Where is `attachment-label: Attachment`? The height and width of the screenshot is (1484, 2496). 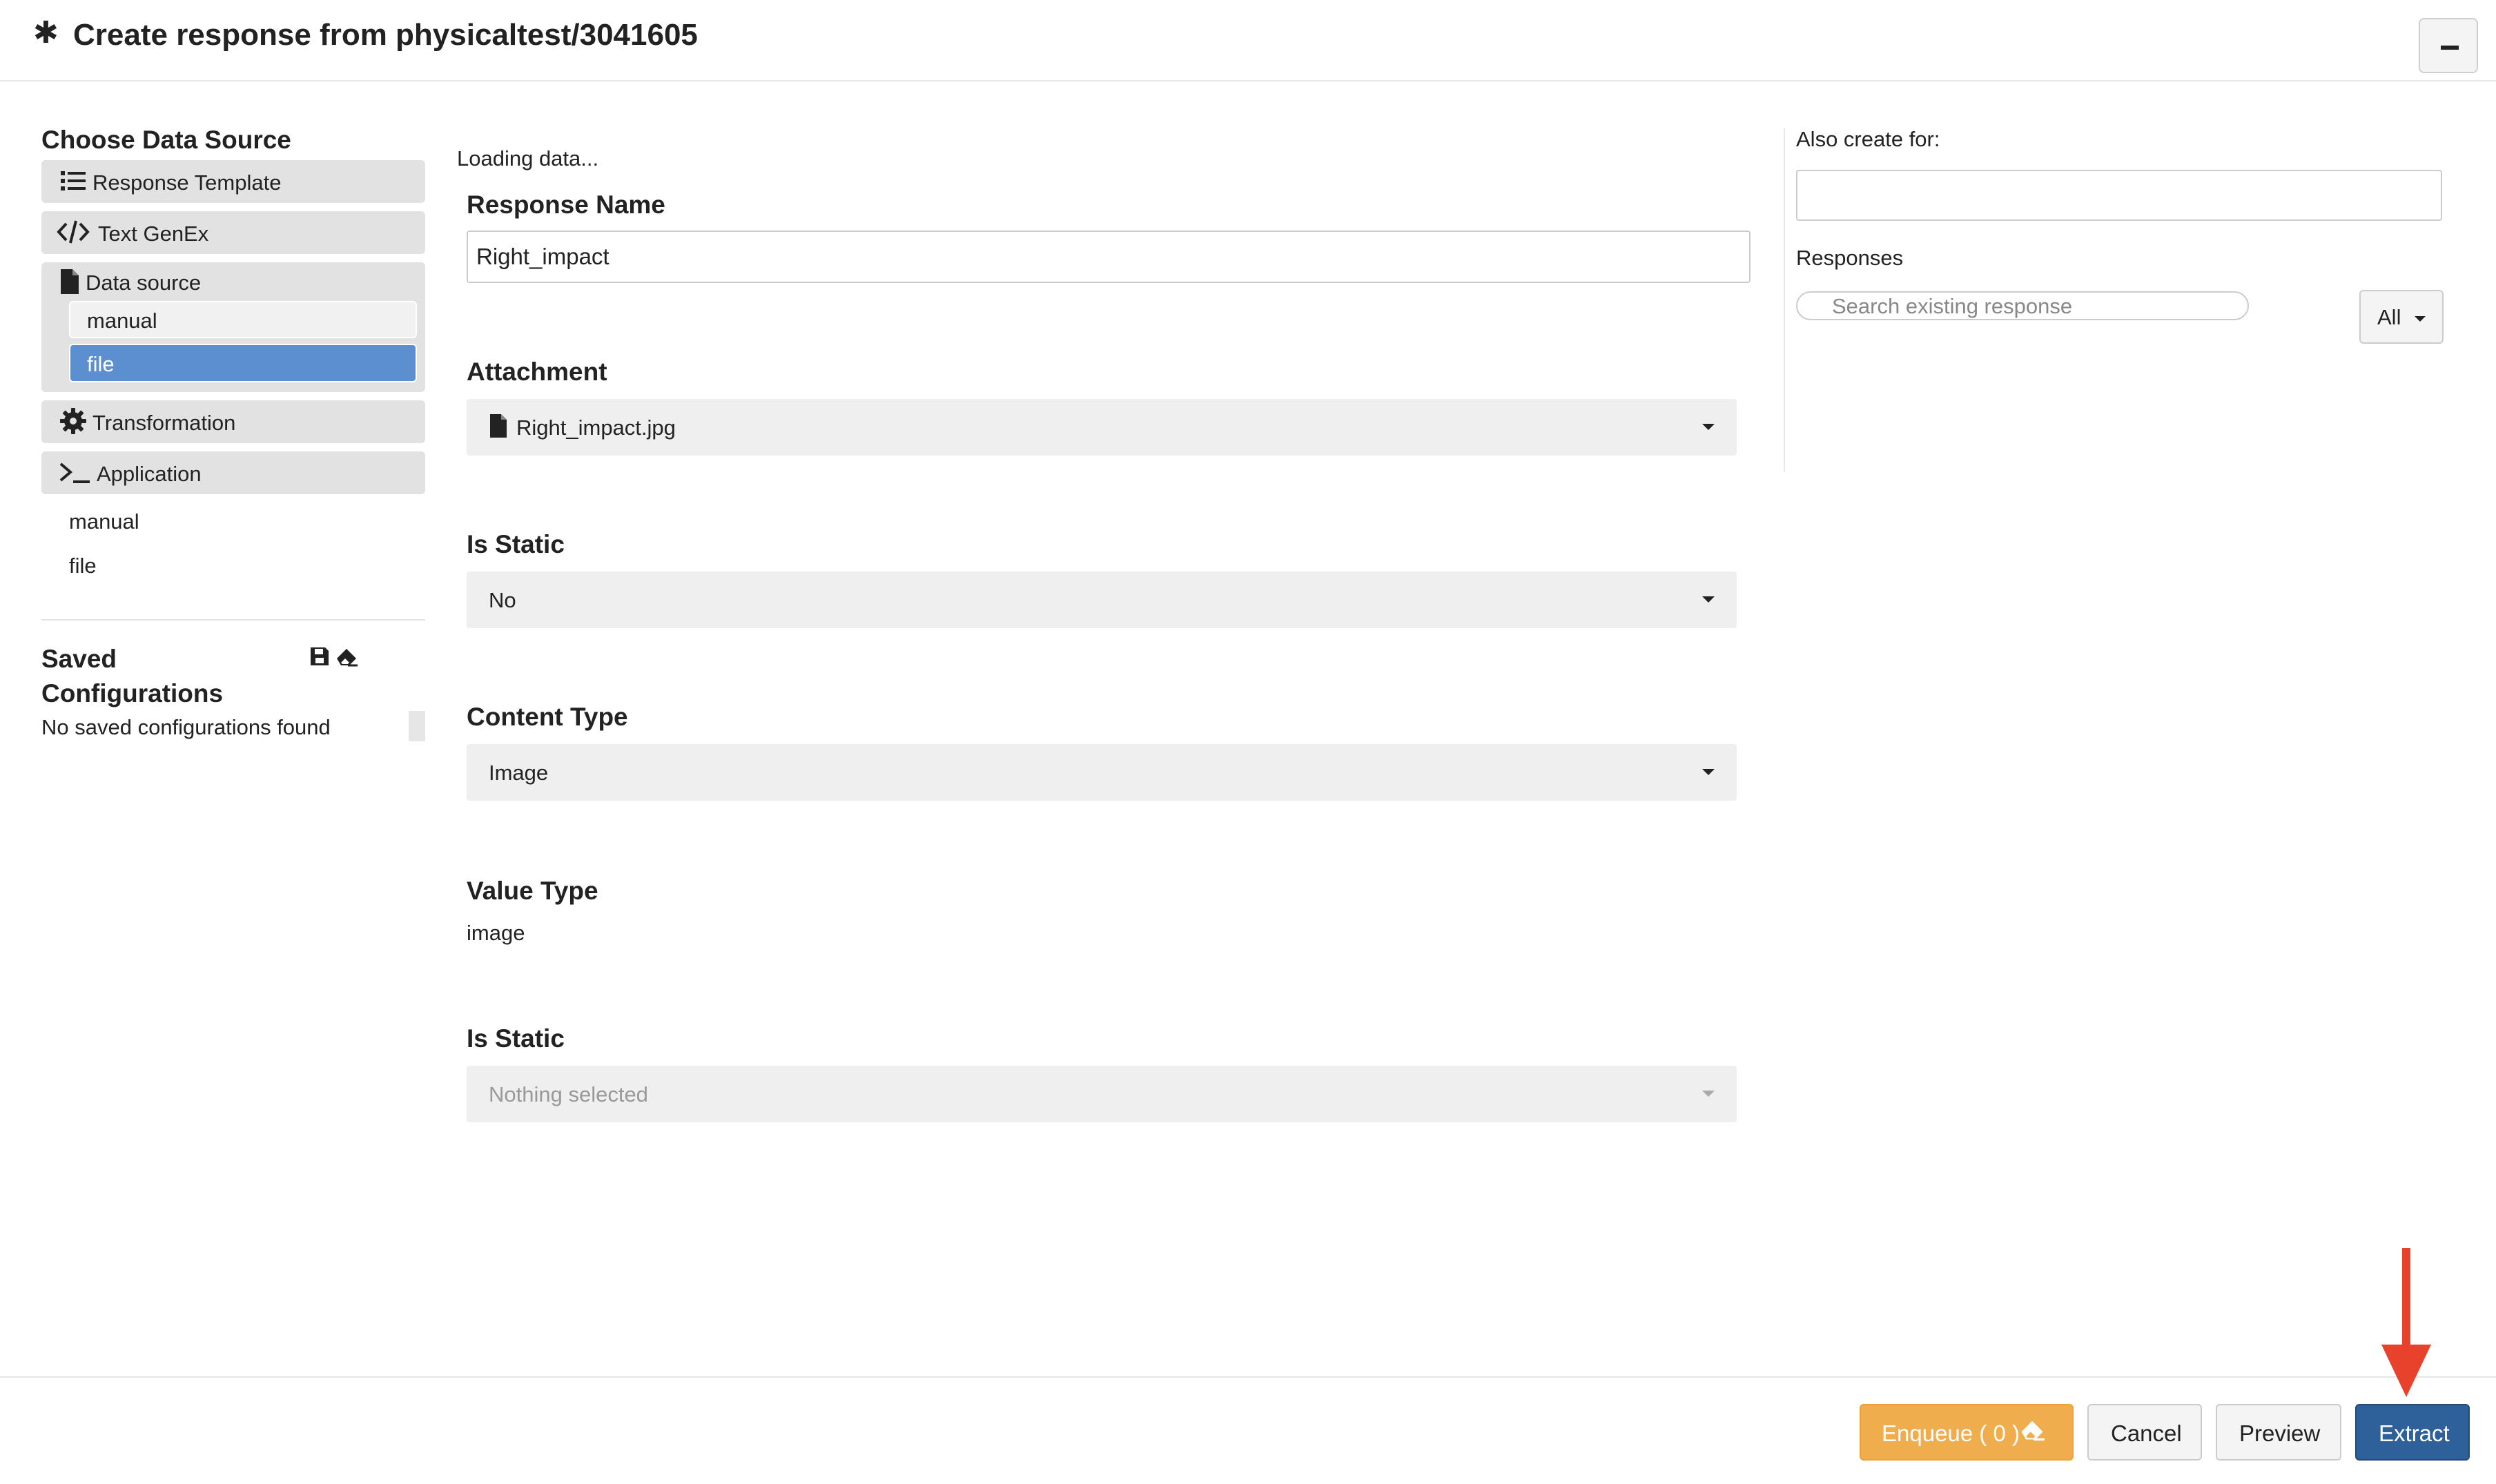 attachment-label: Attachment is located at coordinates (537, 372).